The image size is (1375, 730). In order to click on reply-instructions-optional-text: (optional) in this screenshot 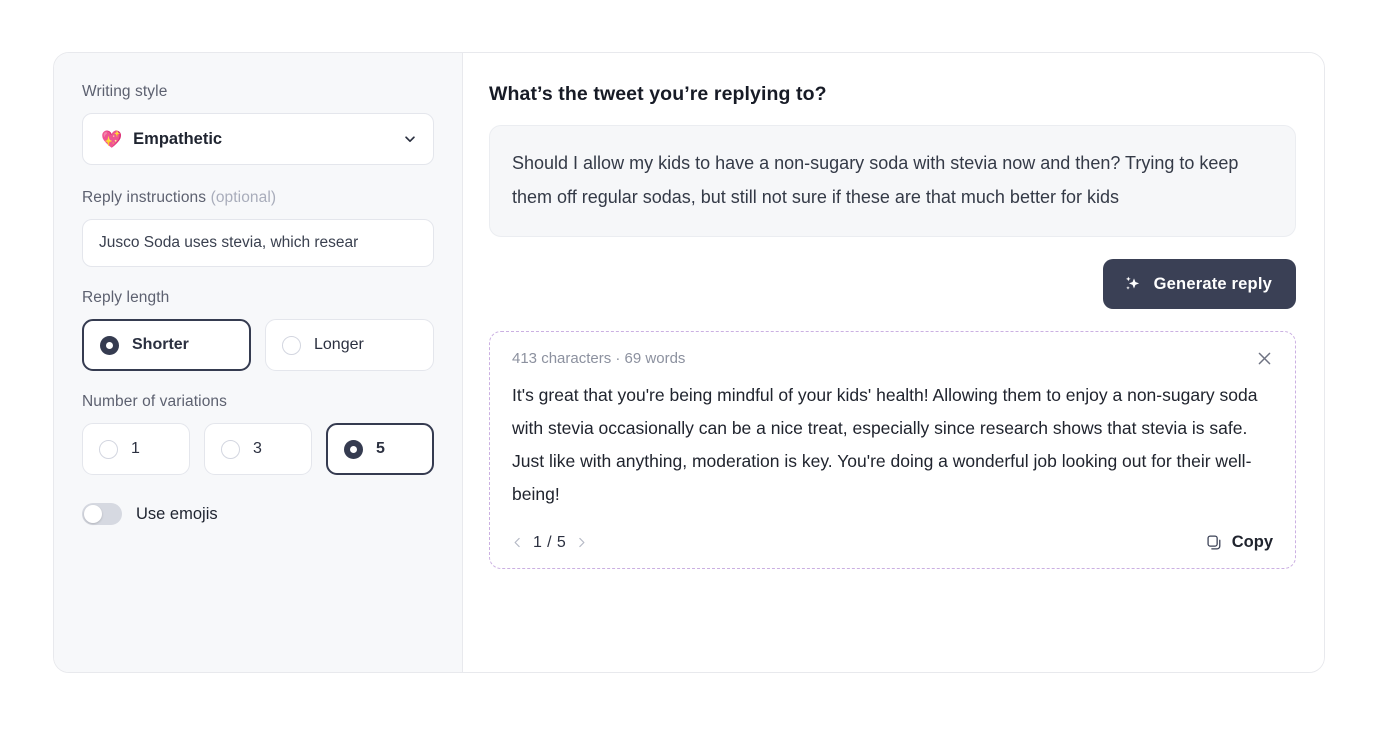, I will do `click(243, 197)`.